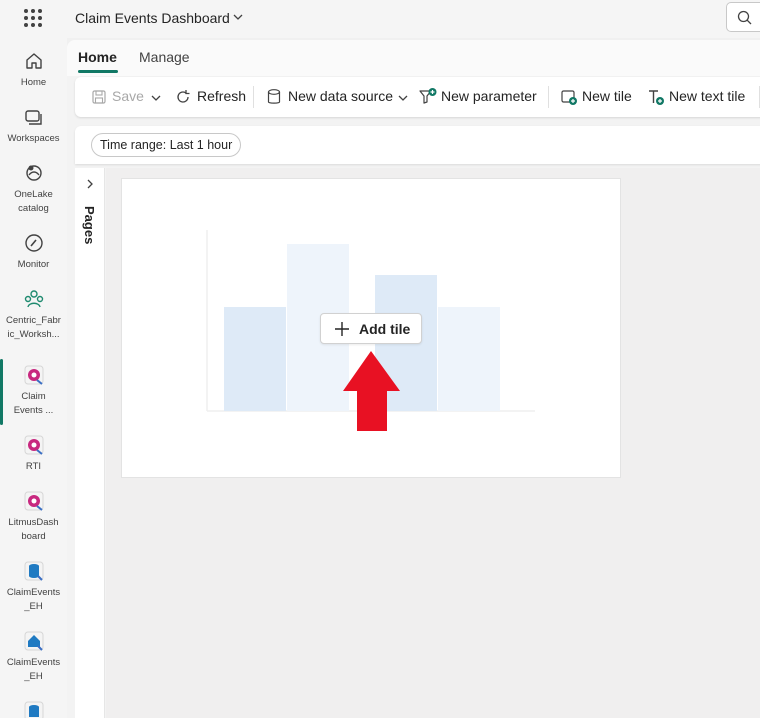 The height and width of the screenshot is (718, 760). What do you see at coordinates (33, 396) in the screenshot?
I see `rail-label: Claim` at bounding box center [33, 396].